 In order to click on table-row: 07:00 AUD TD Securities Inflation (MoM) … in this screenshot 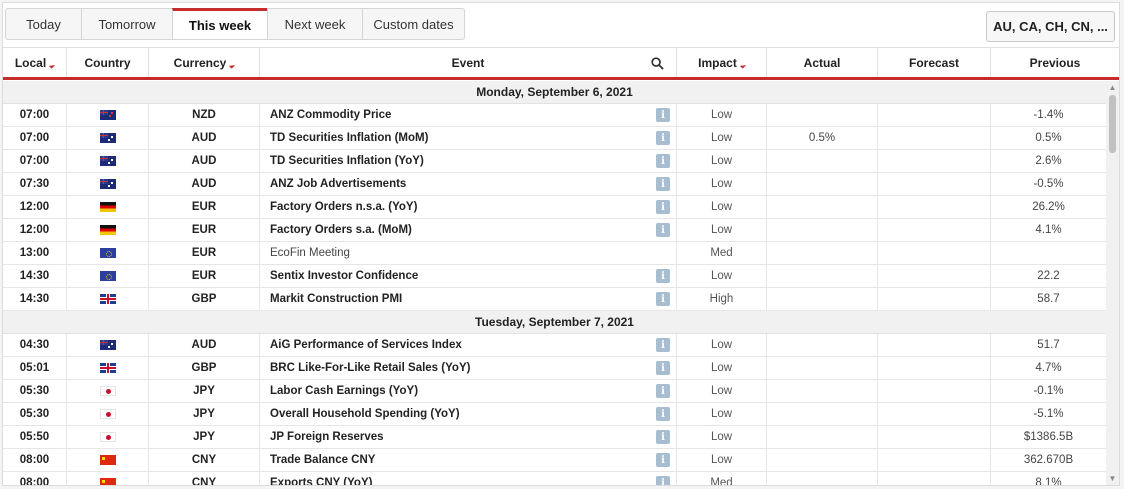, I will do `click(554, 138)`.